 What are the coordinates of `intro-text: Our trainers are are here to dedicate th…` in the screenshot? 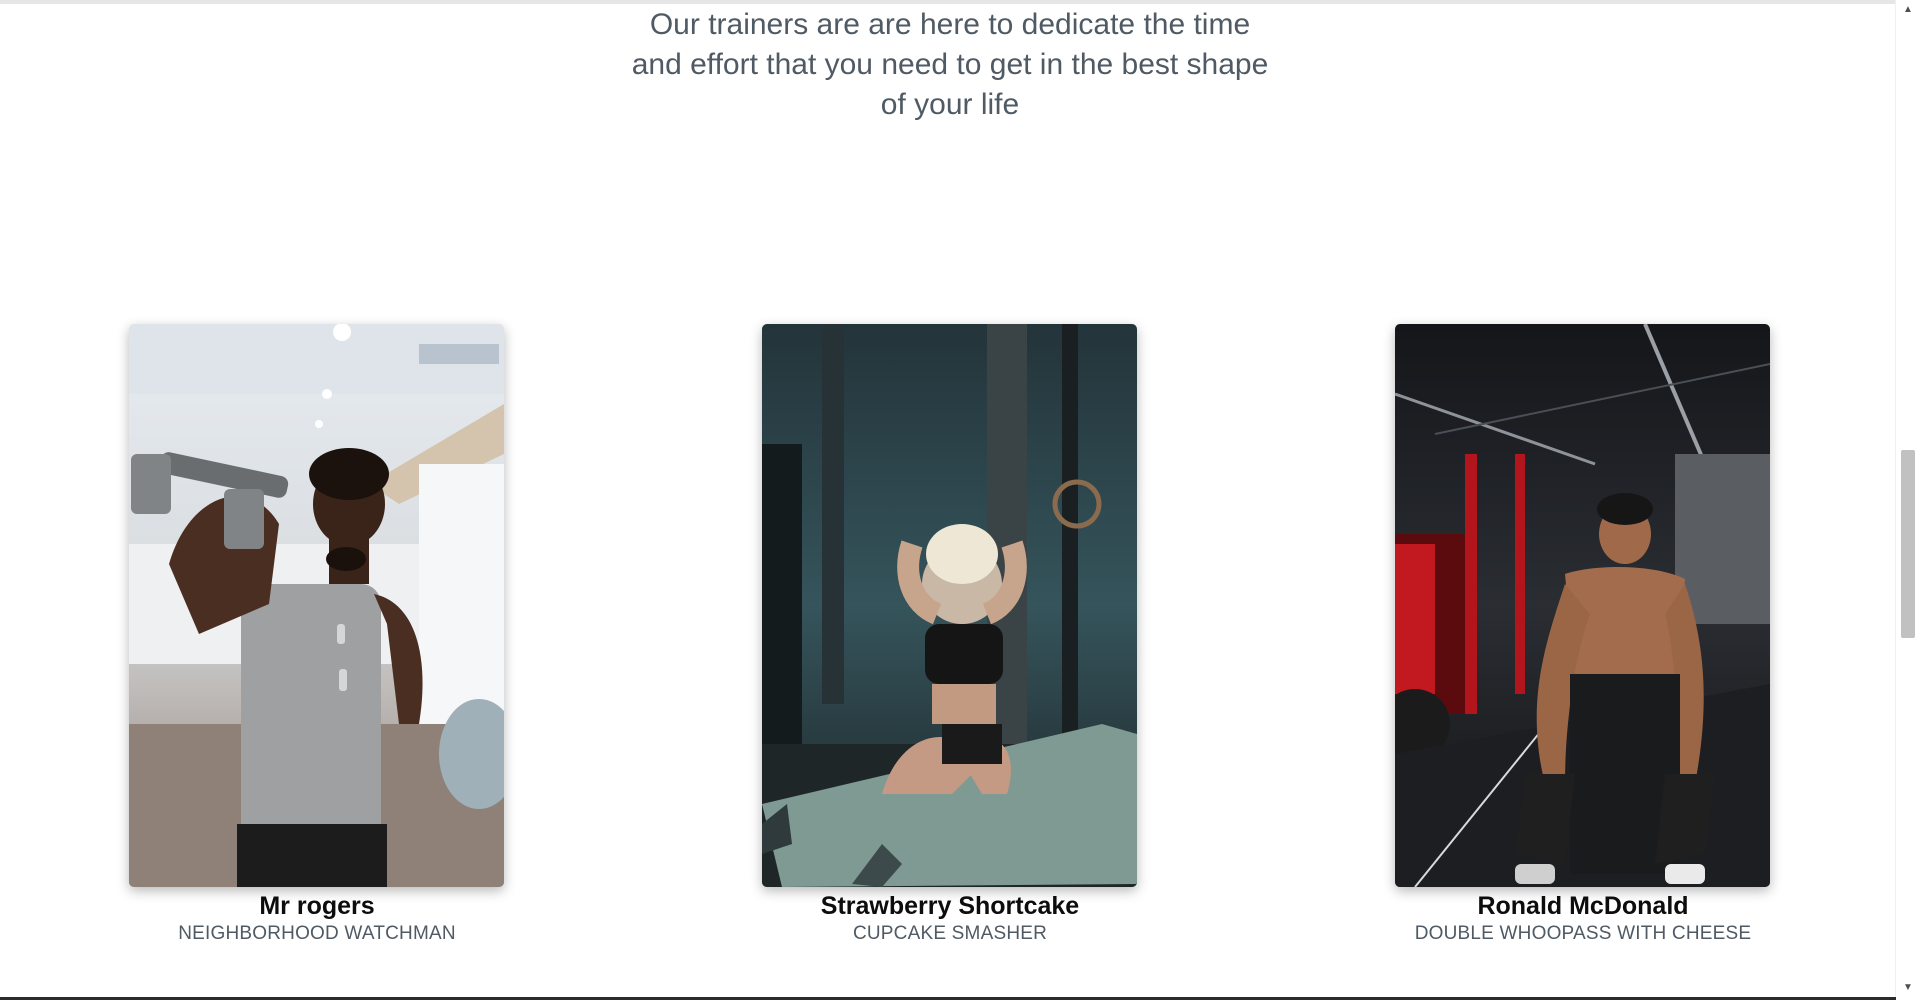 It's located at (950, 64).